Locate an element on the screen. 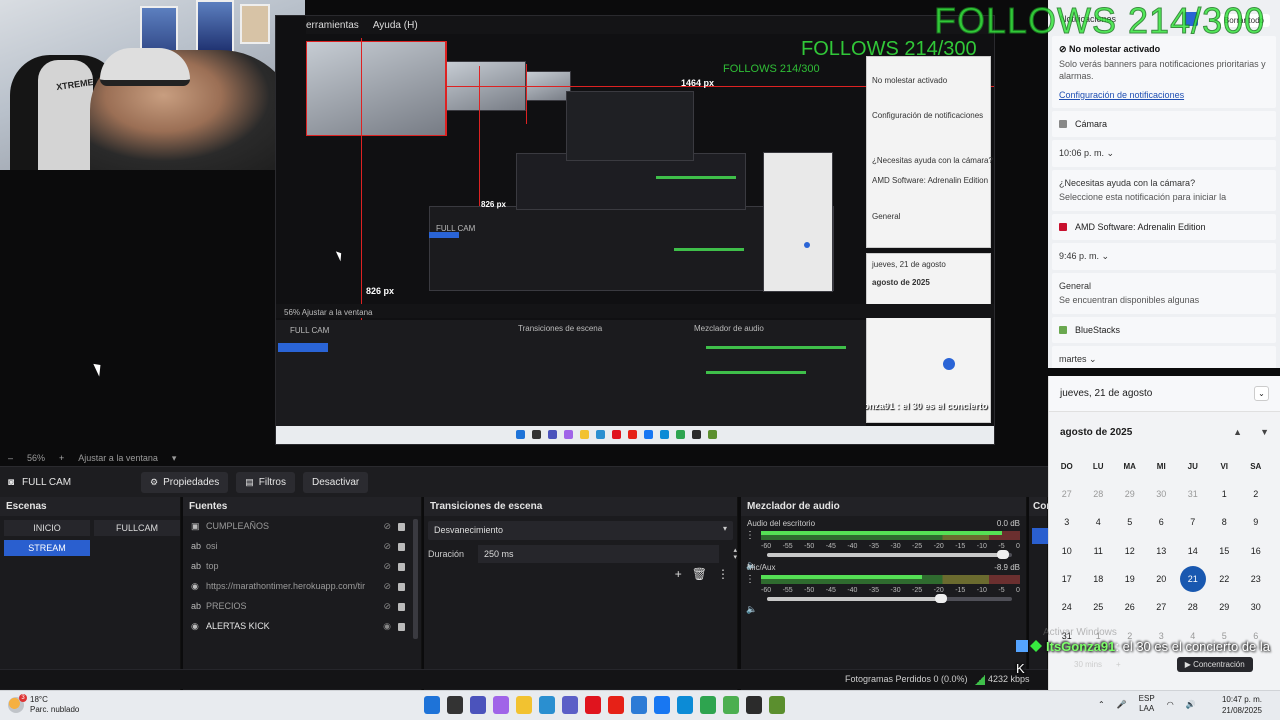  task-view-icon is located at coordinates (455, 705).